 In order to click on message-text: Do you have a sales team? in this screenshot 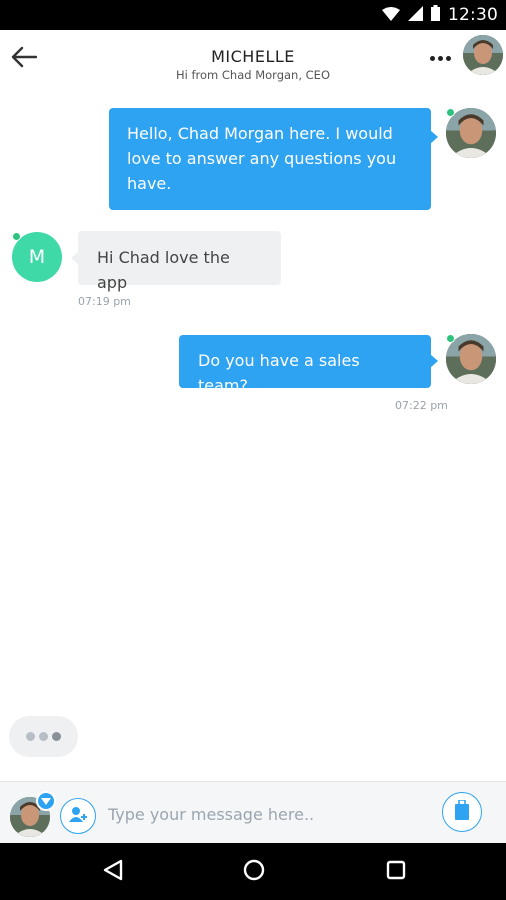, I will do `click(279, 373)`.